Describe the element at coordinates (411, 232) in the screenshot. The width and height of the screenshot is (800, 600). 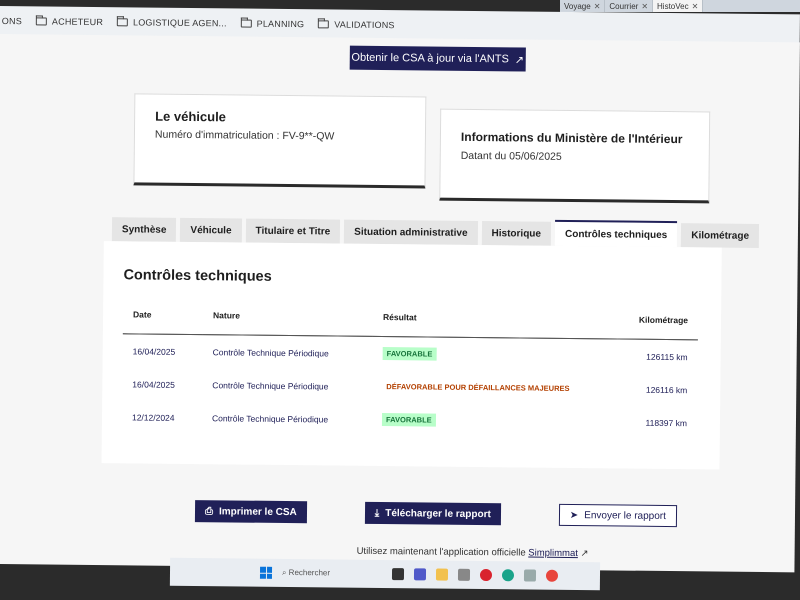
I see `tab-situation: Situation administrative` at that location.